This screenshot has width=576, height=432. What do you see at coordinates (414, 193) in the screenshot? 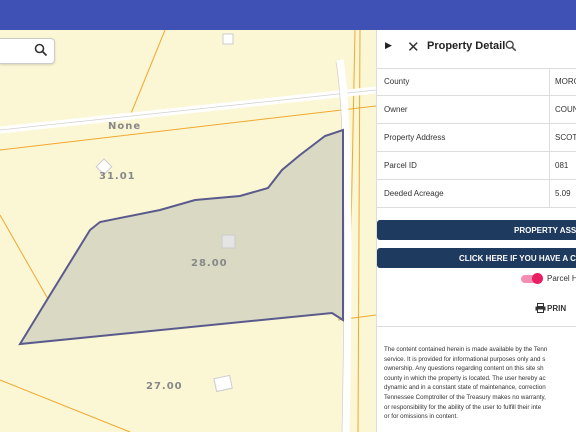
I see `detail-label: Deeded Acreage` at bounding box center [414, 193].